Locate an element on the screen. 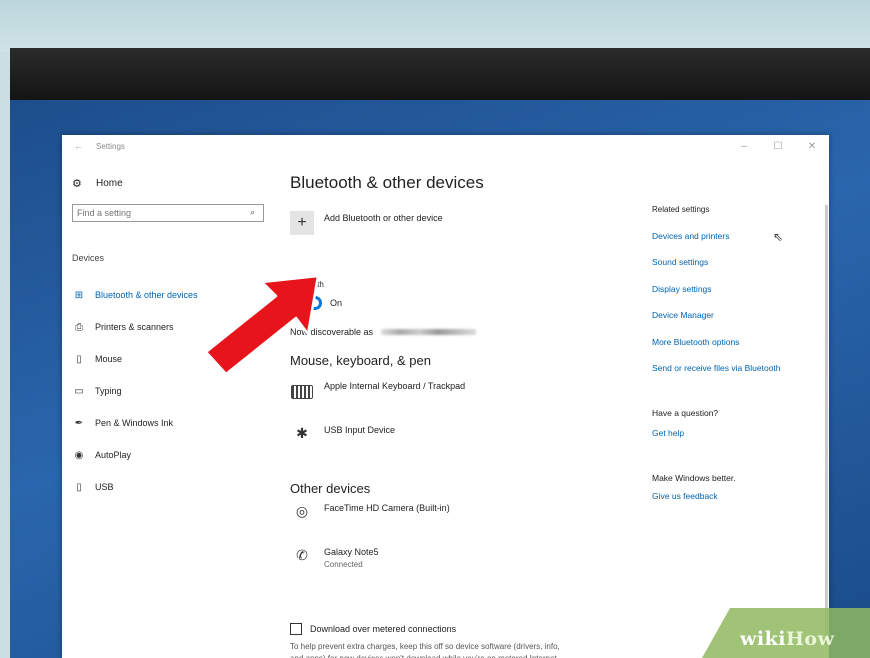 The width and height of the screenshot is (870, 658). printer-icon: ⎙ is located at coordinates (79, 327).